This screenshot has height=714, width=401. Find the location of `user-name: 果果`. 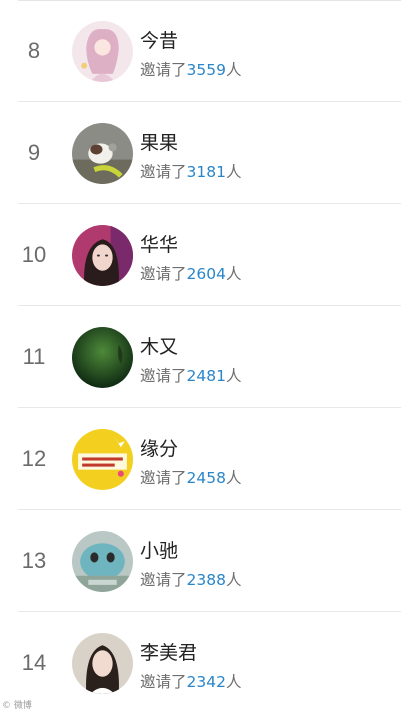

user-name: 果果 is located at coordinates (159, 143).